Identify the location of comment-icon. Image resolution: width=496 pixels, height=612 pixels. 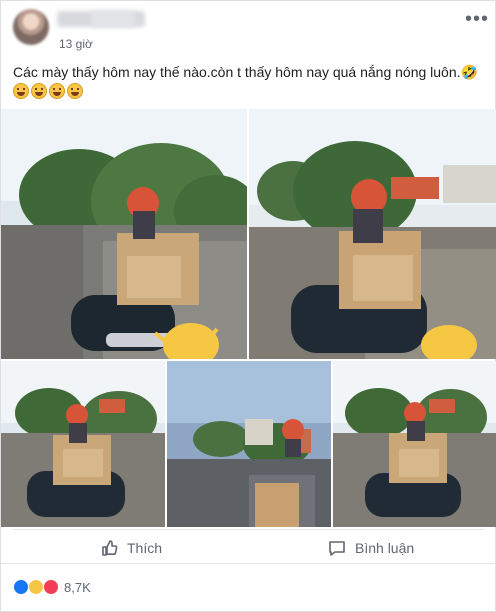
(337, 548).